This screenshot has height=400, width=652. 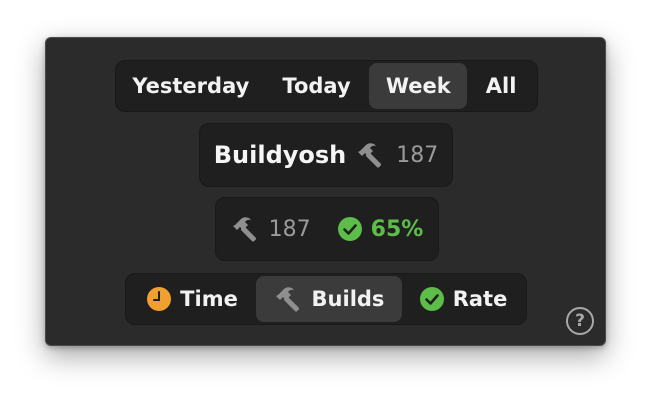 I want to click on success-rate: 65%, so click(x=397, y=229).